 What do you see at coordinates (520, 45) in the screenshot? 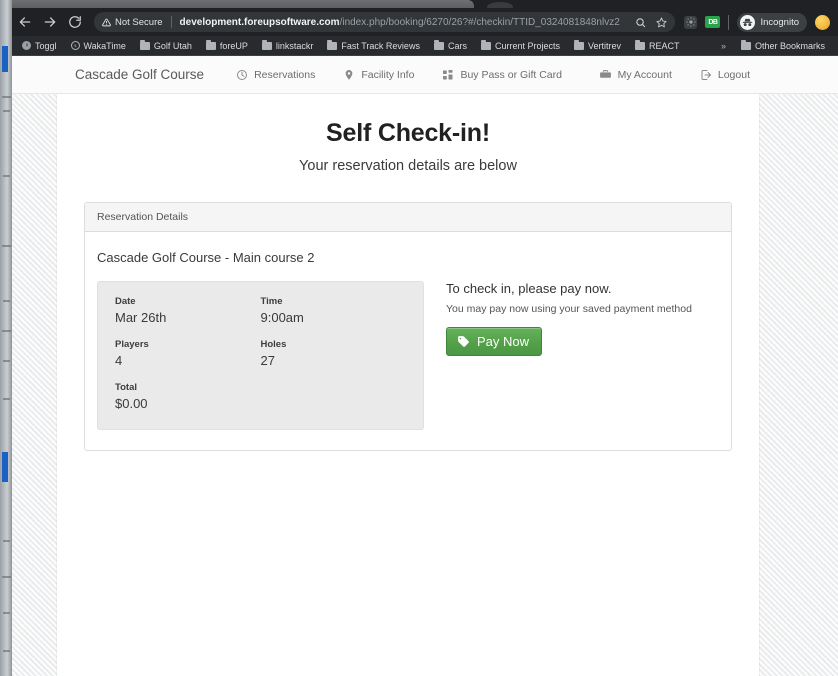
I see `bookmark-current-projects: Current Projects` at bounding box center [520, 45].